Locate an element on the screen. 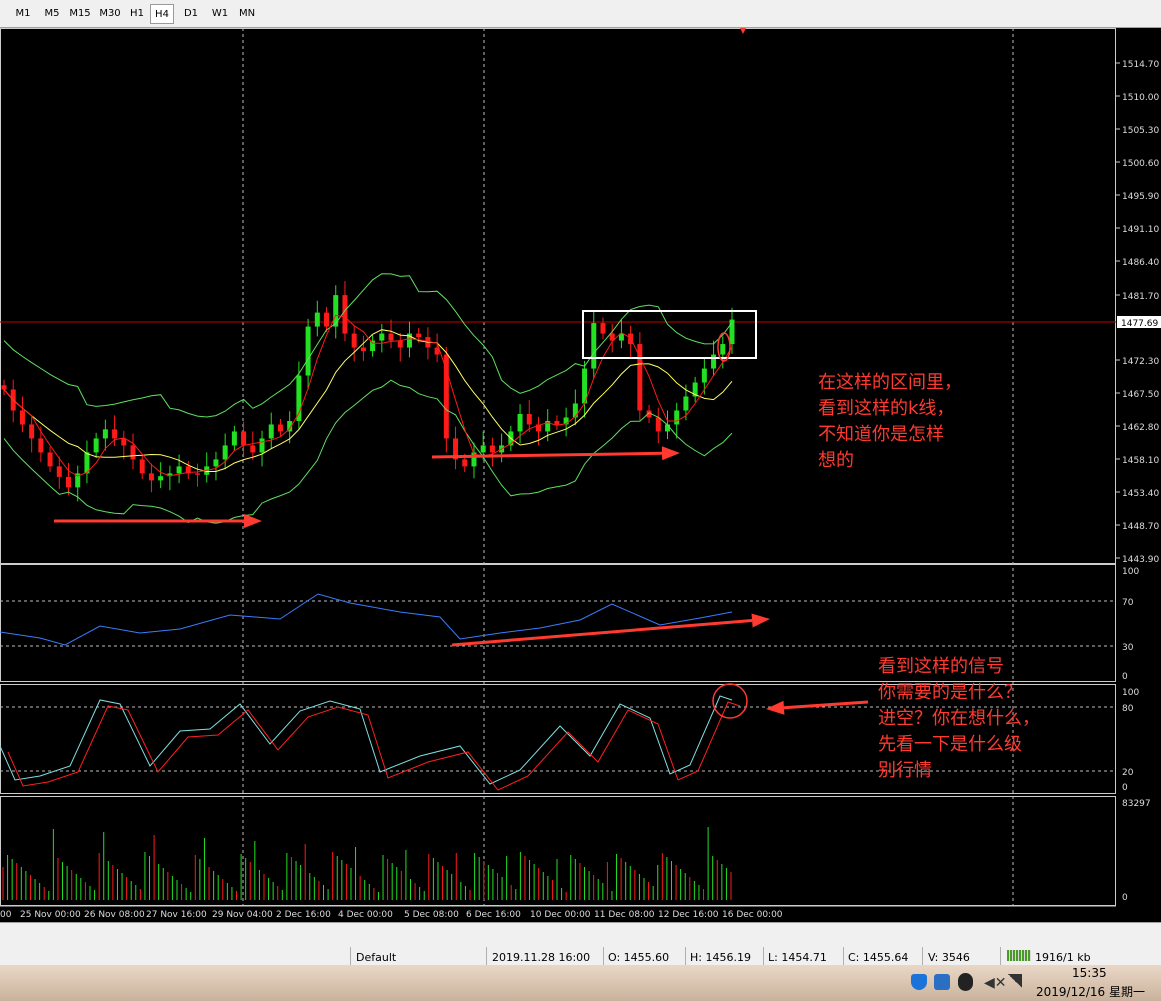  tab-w1: W1 is located at coordinates (220, 14).